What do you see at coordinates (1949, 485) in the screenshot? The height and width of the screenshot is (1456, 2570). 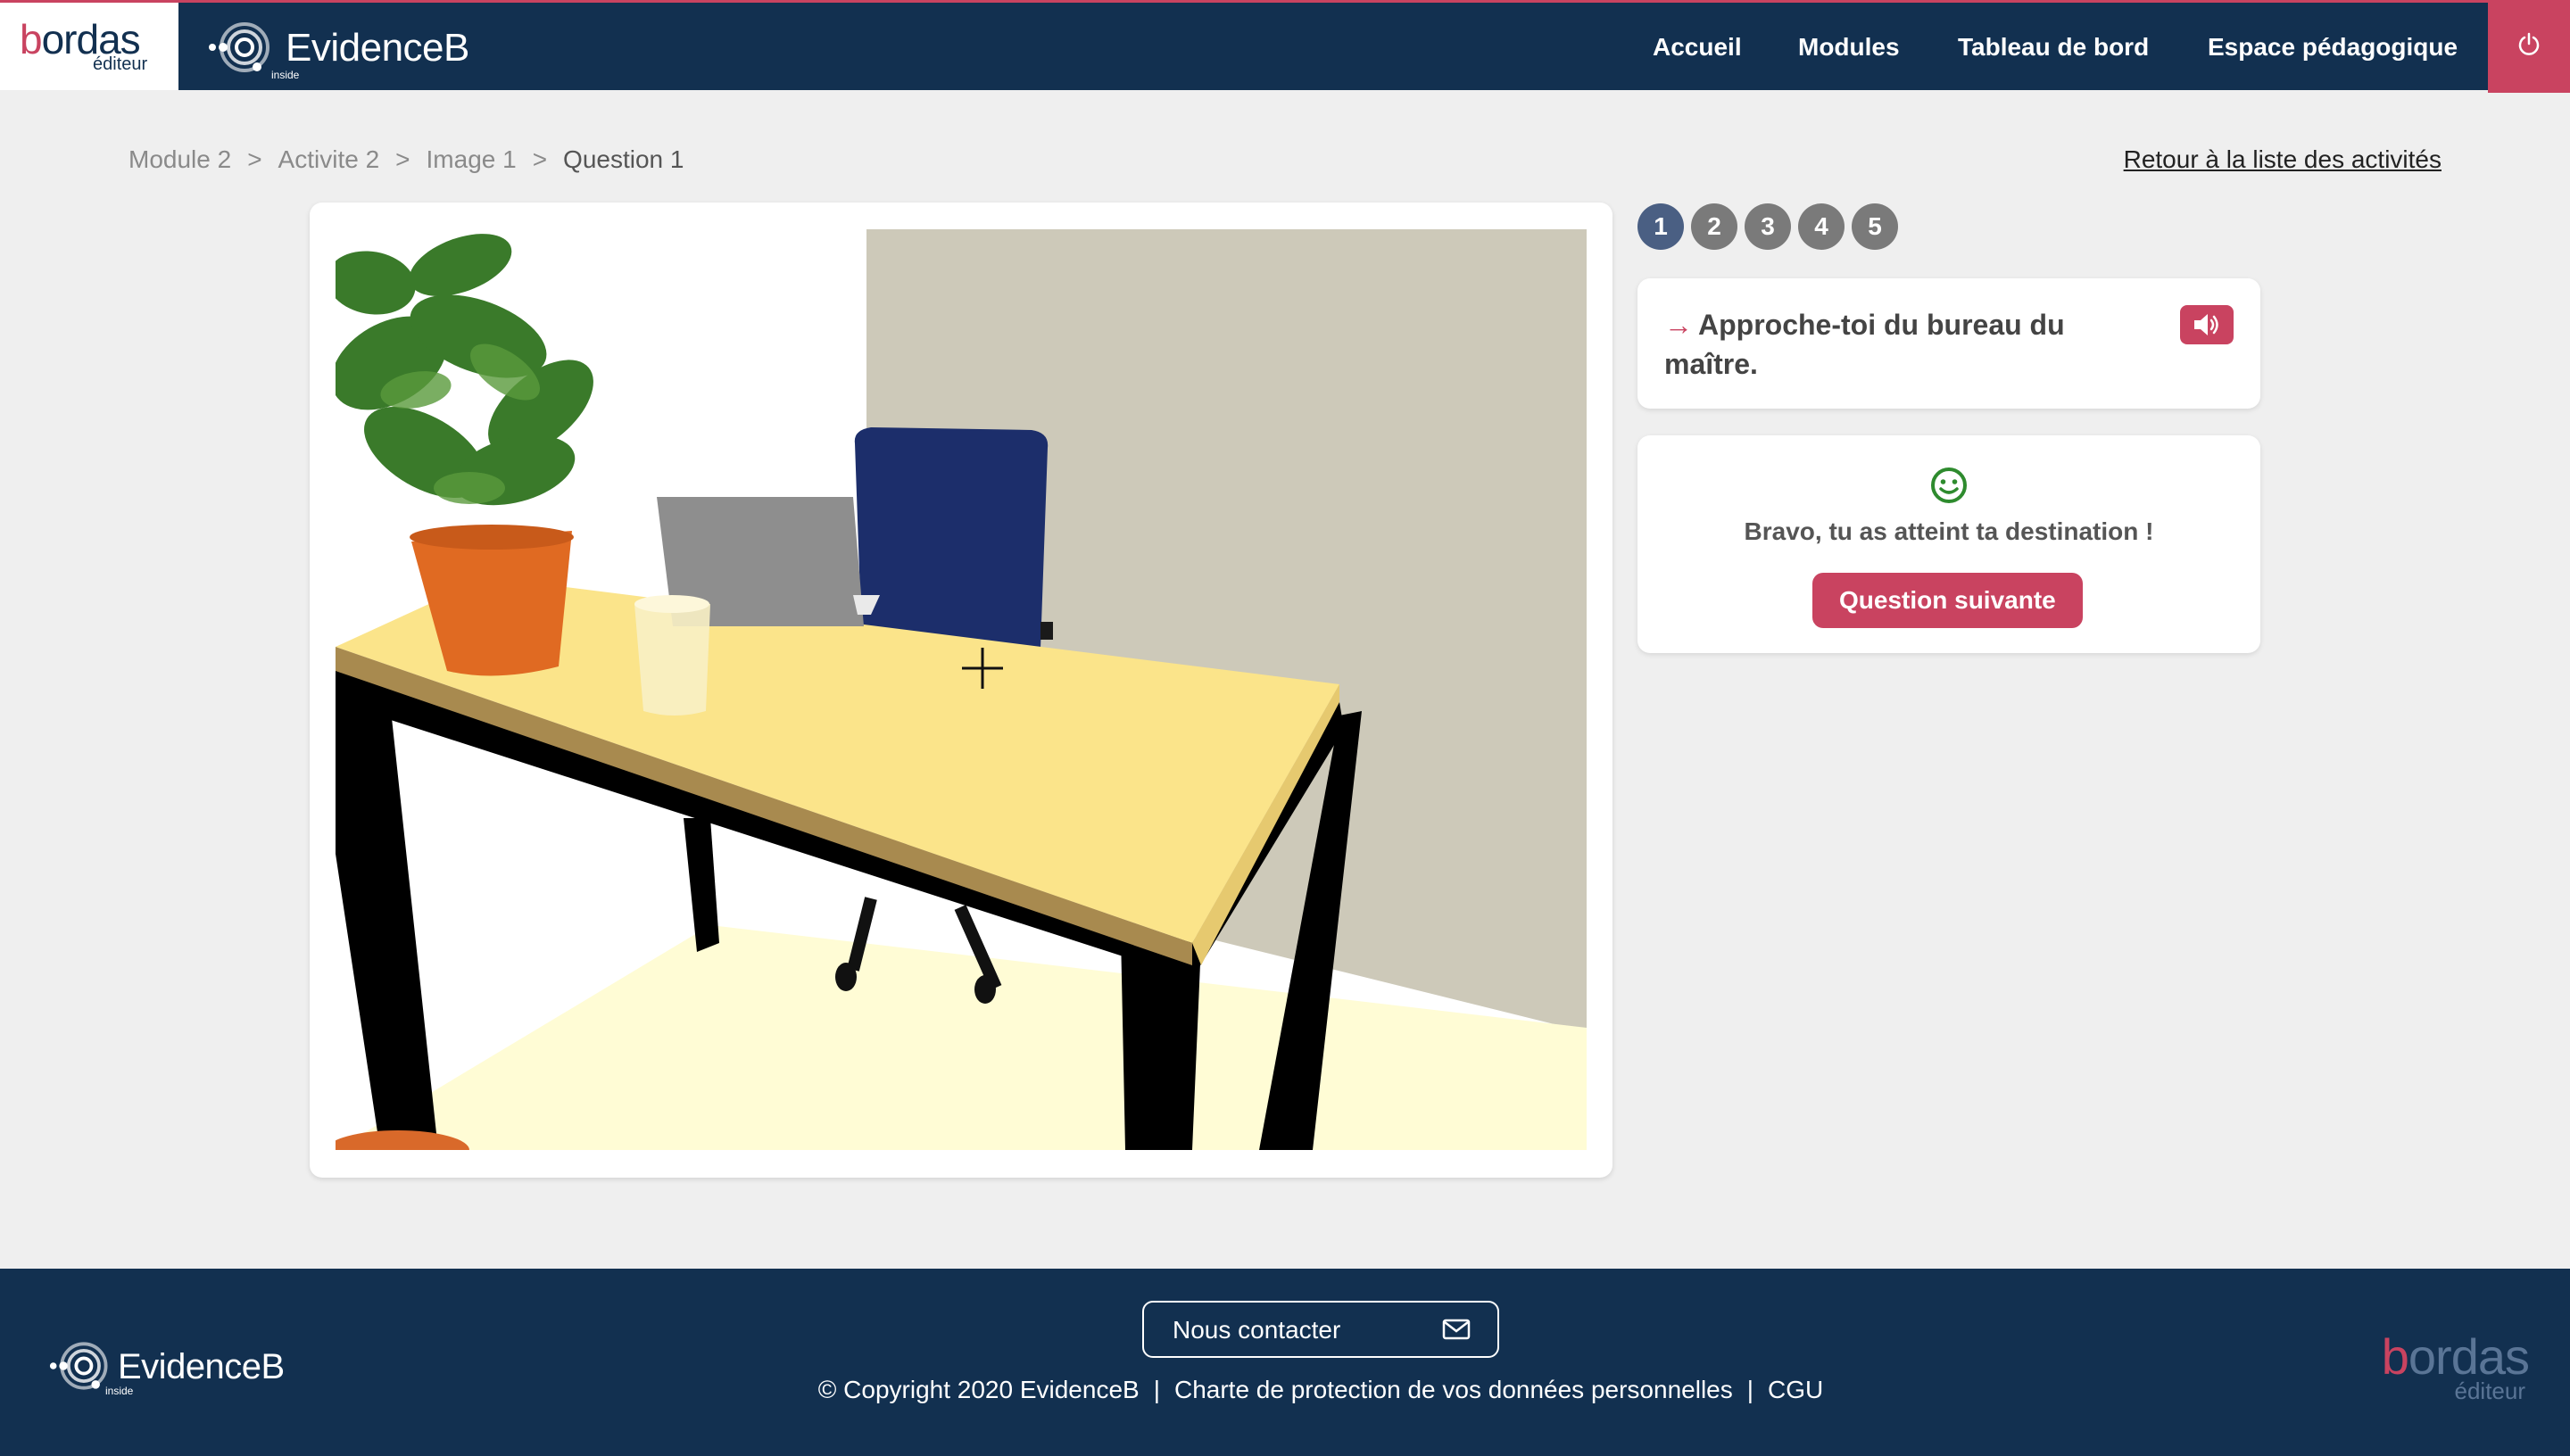 I see `smiley-icon` at bounding box center [1949, 485].